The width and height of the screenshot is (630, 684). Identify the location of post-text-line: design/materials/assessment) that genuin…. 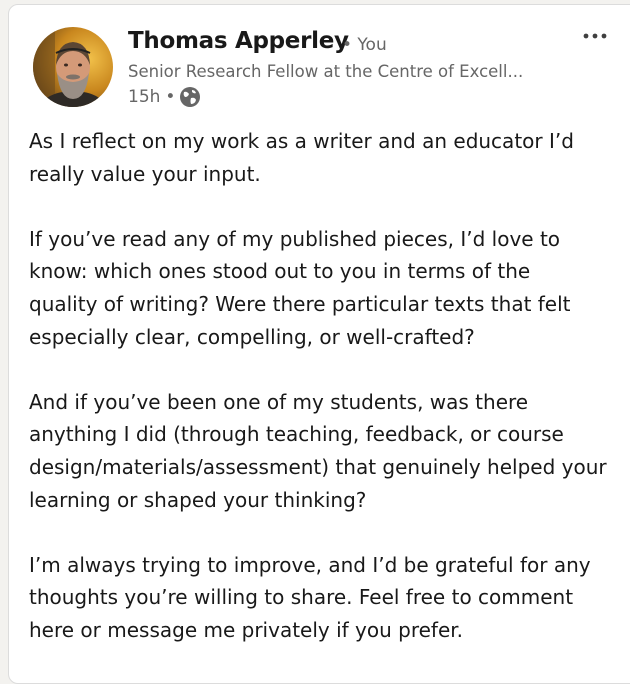
(318, 466).